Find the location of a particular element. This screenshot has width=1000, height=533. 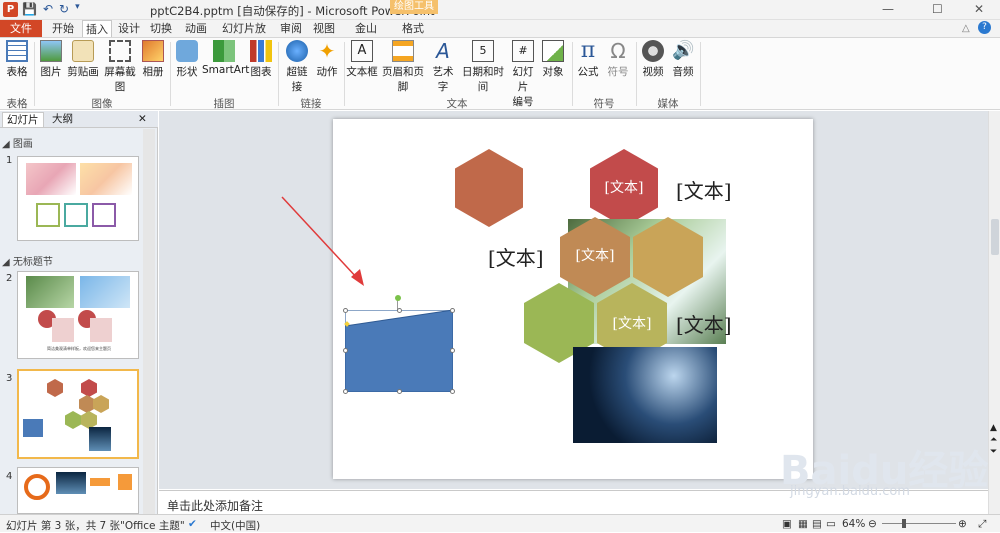

prev-slide-icon: ⏶ is located at coordinates (993, 440).